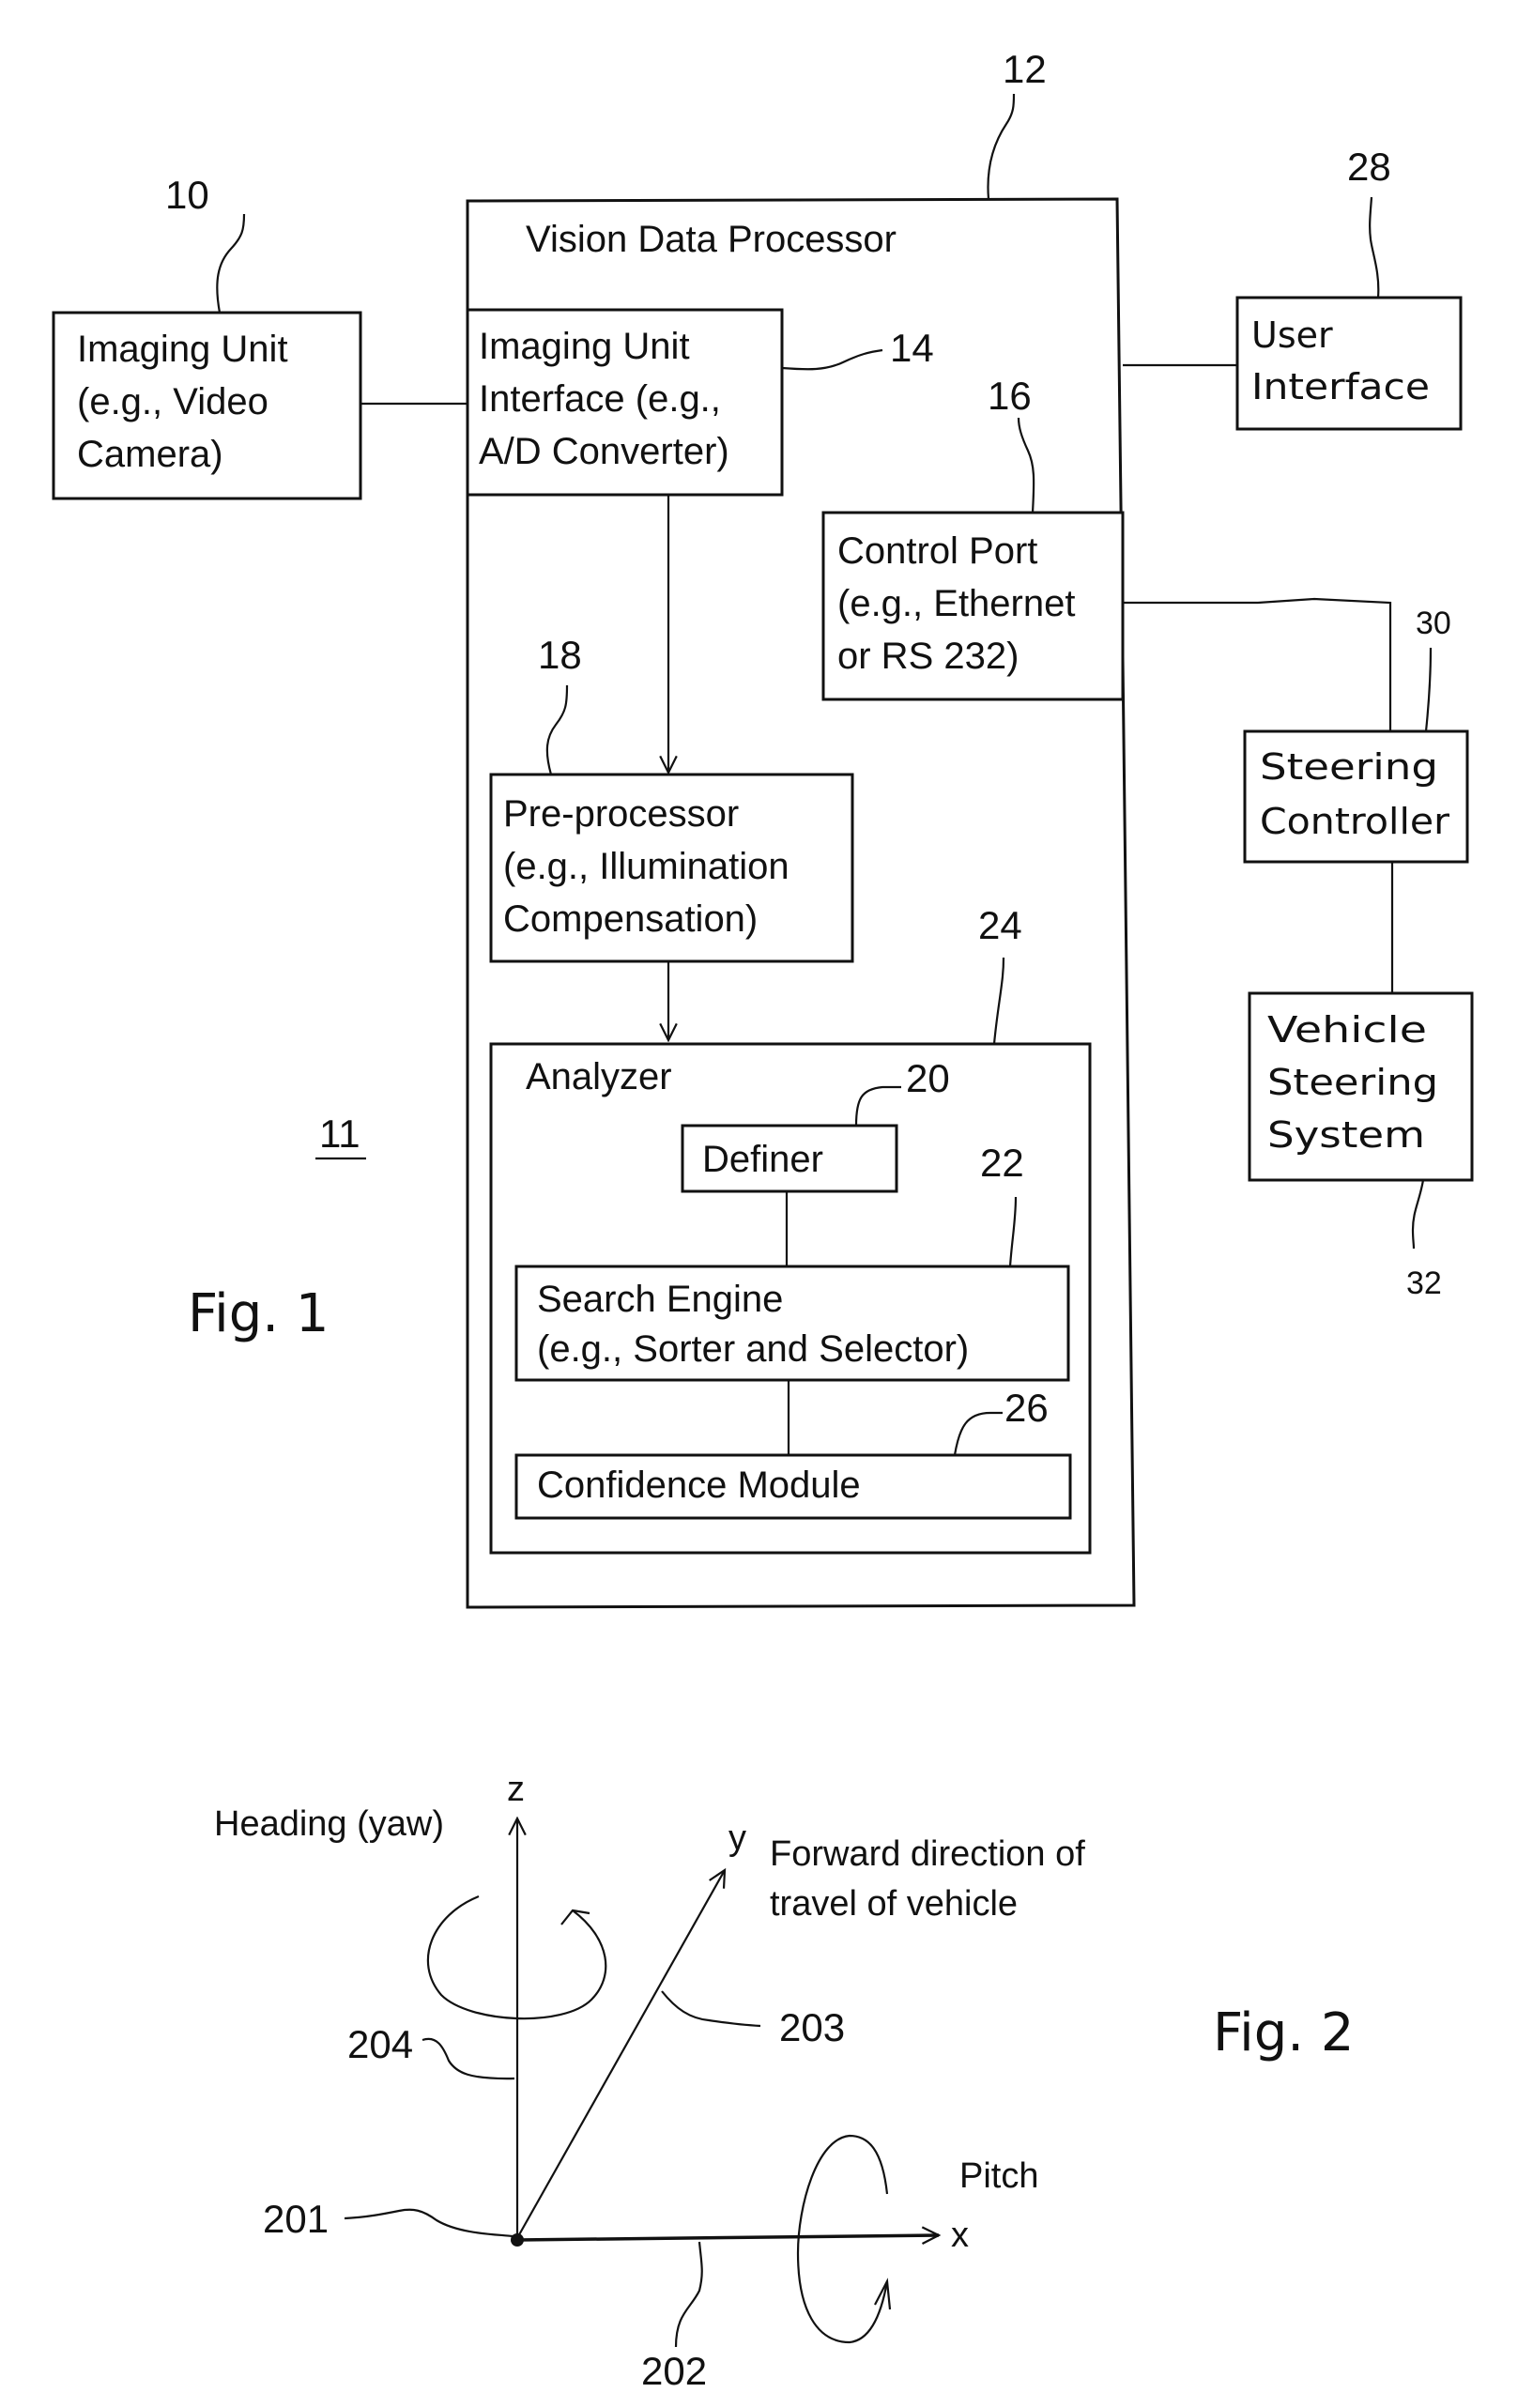 The height and width of the screenshot is (2408, 1533). Describe the element at coordinates (660, 1299) in the screenshot. I see `search-engine-line-1: Search Engine` at that location.